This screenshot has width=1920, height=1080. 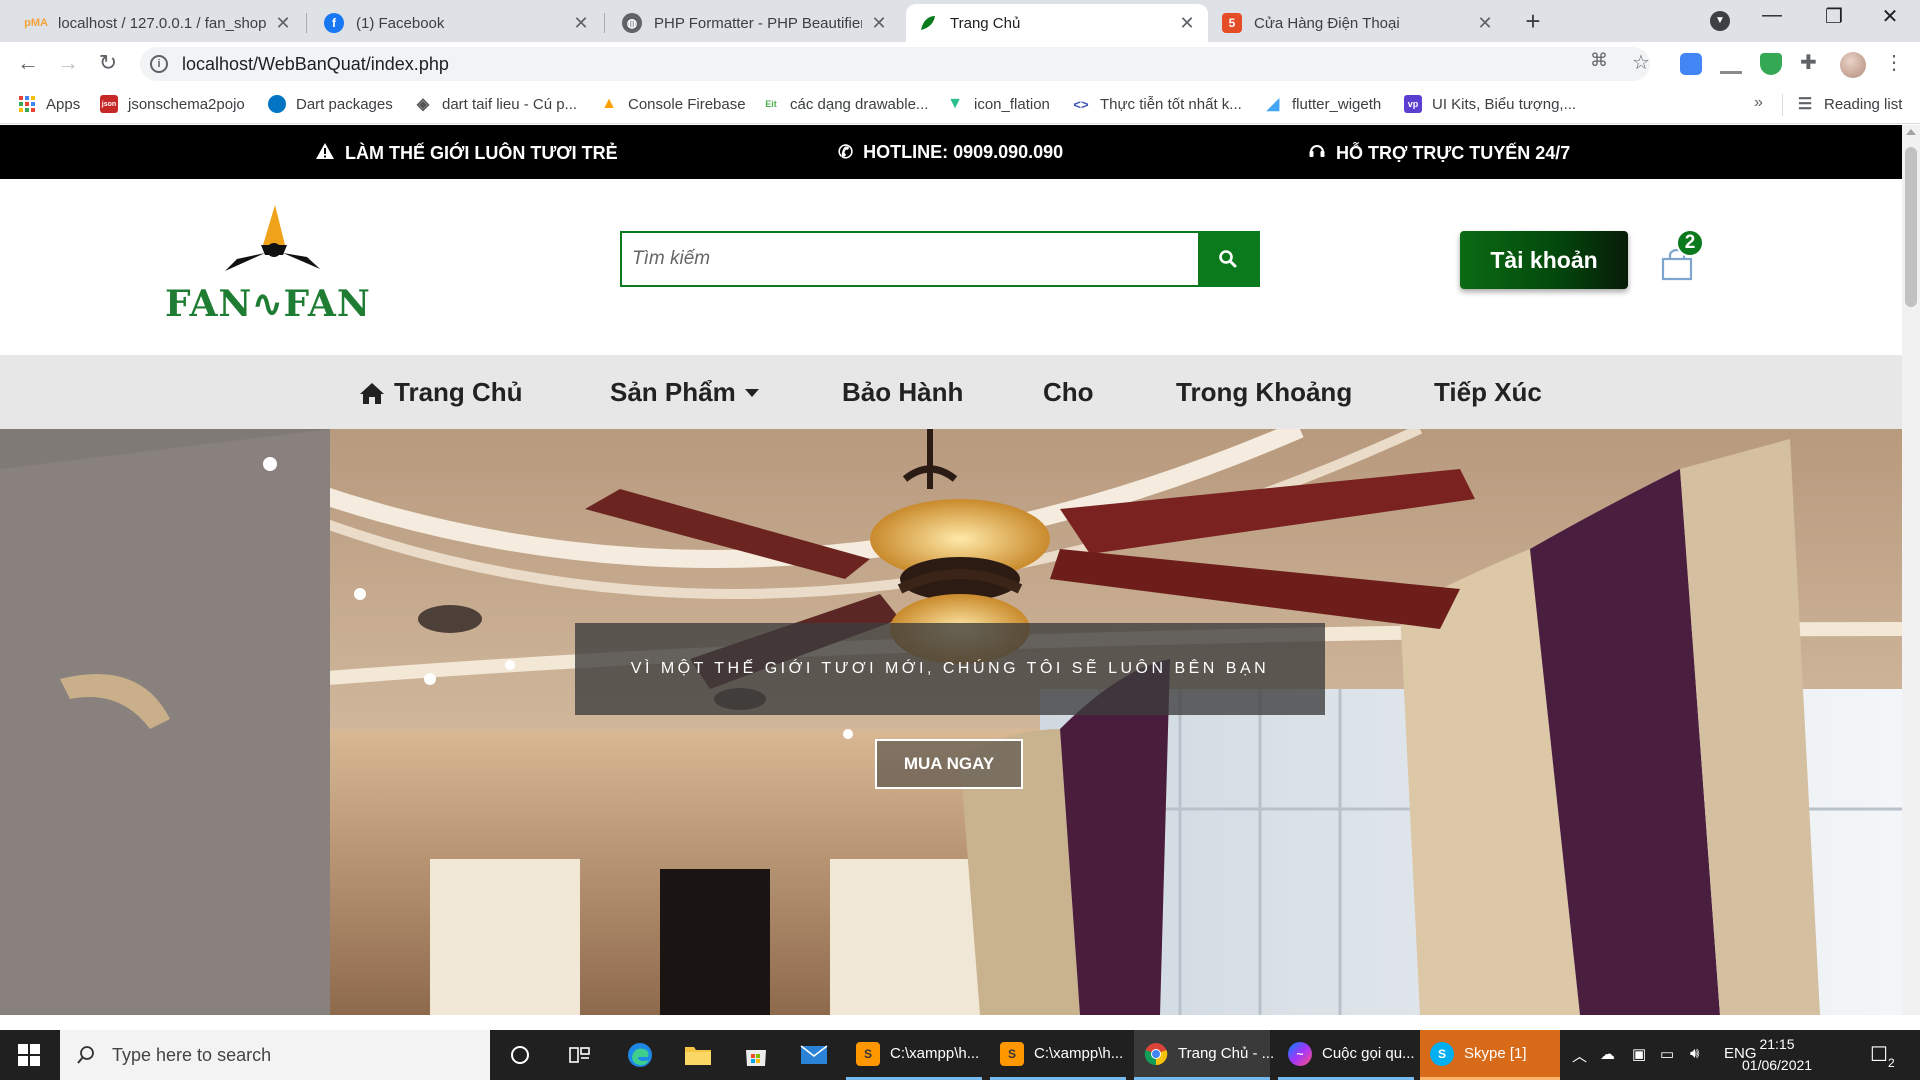 I want to click on url-text: localhost/WebBanQuat/index.php, so click(x=315, y=64).